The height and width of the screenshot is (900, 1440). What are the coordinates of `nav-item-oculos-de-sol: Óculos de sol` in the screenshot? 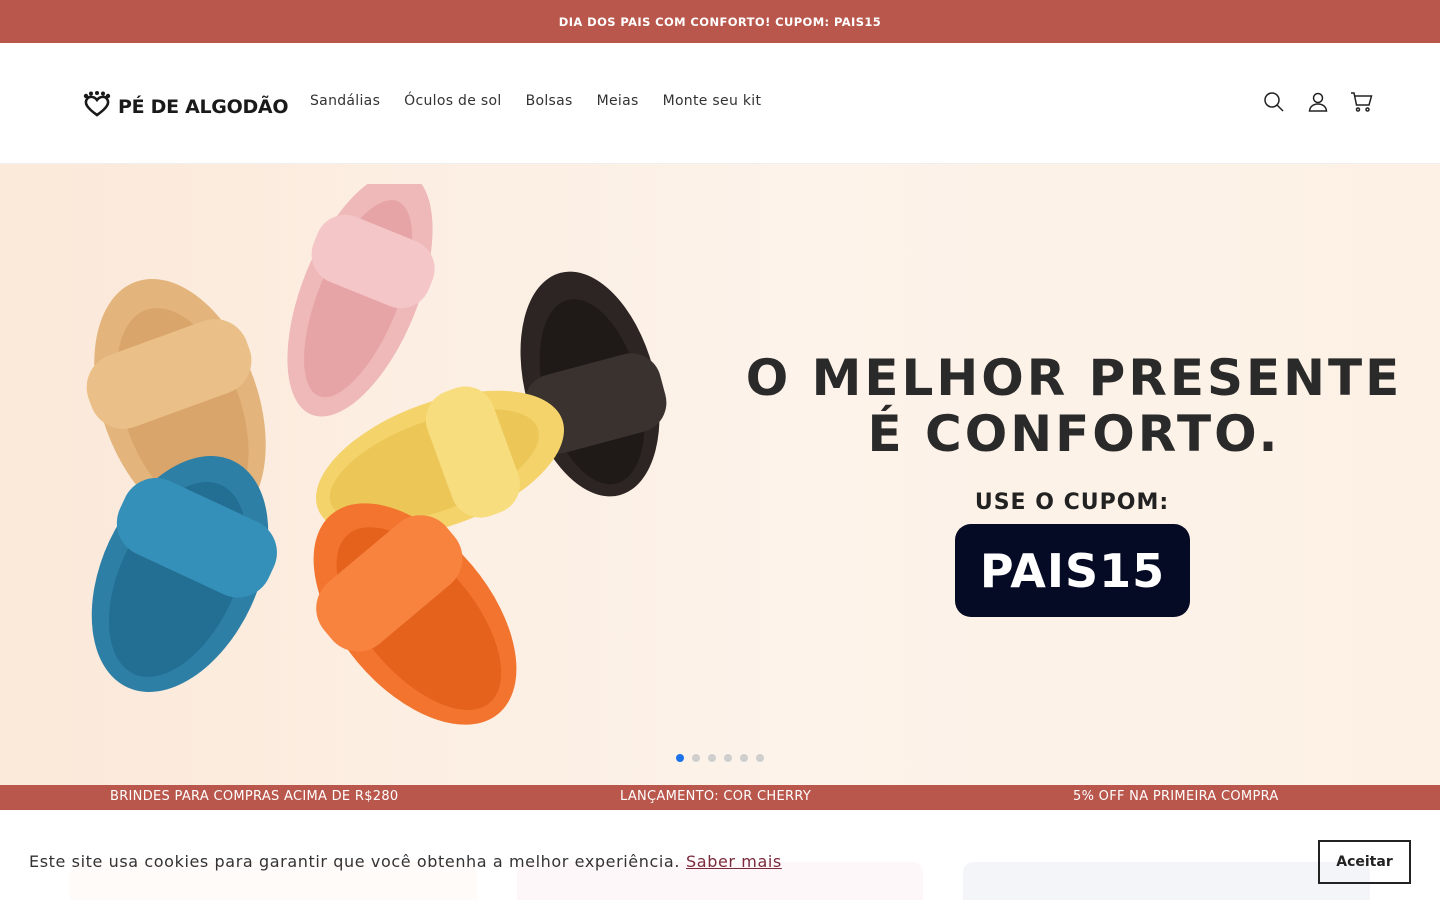 It's located at (452, 101).